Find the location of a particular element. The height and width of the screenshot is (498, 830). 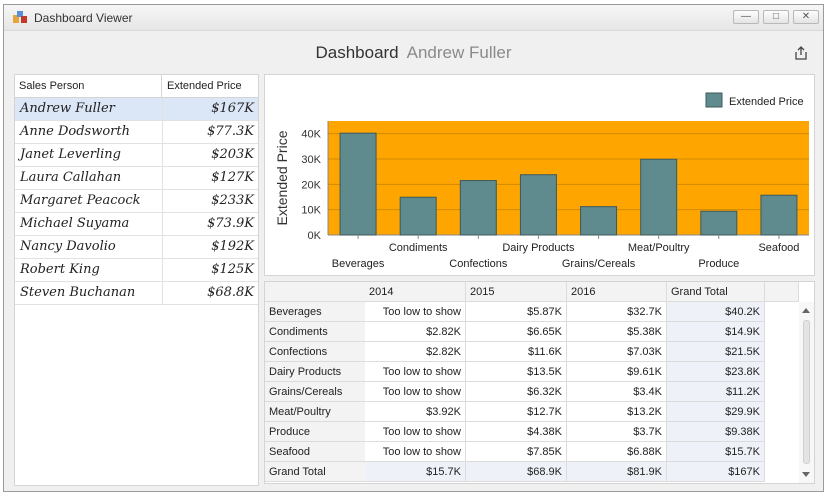

sales-person-name: Anne Dodsworth is located at coordinates (75, 131).